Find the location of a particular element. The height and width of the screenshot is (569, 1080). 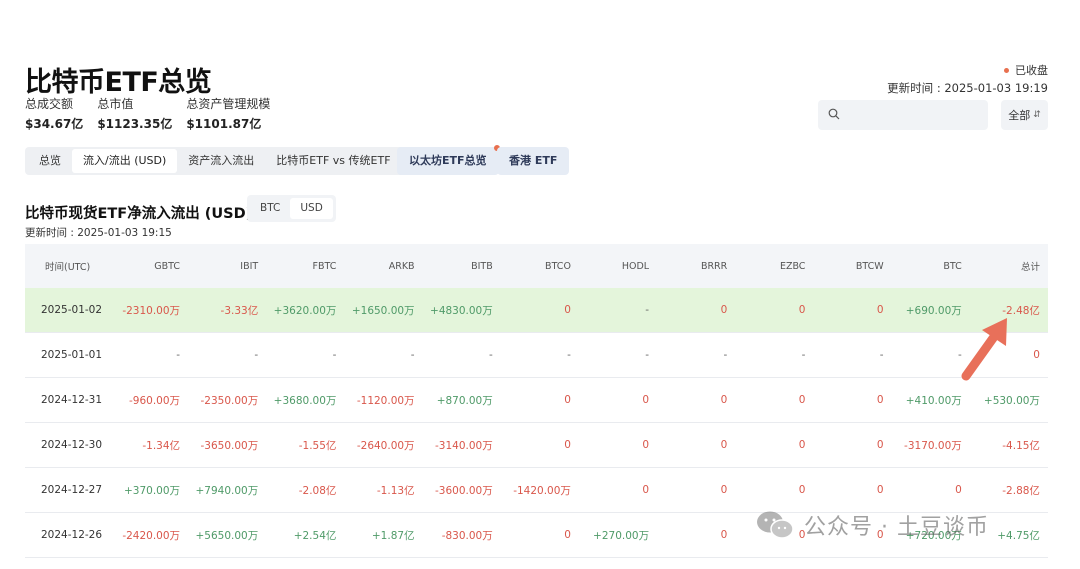

column-header: BTCO is located at coordinates (558, 266).